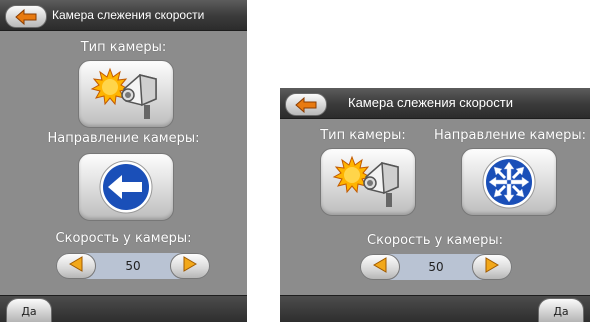  I want to click on arrow-left-sign-icon, so click(126, 187).